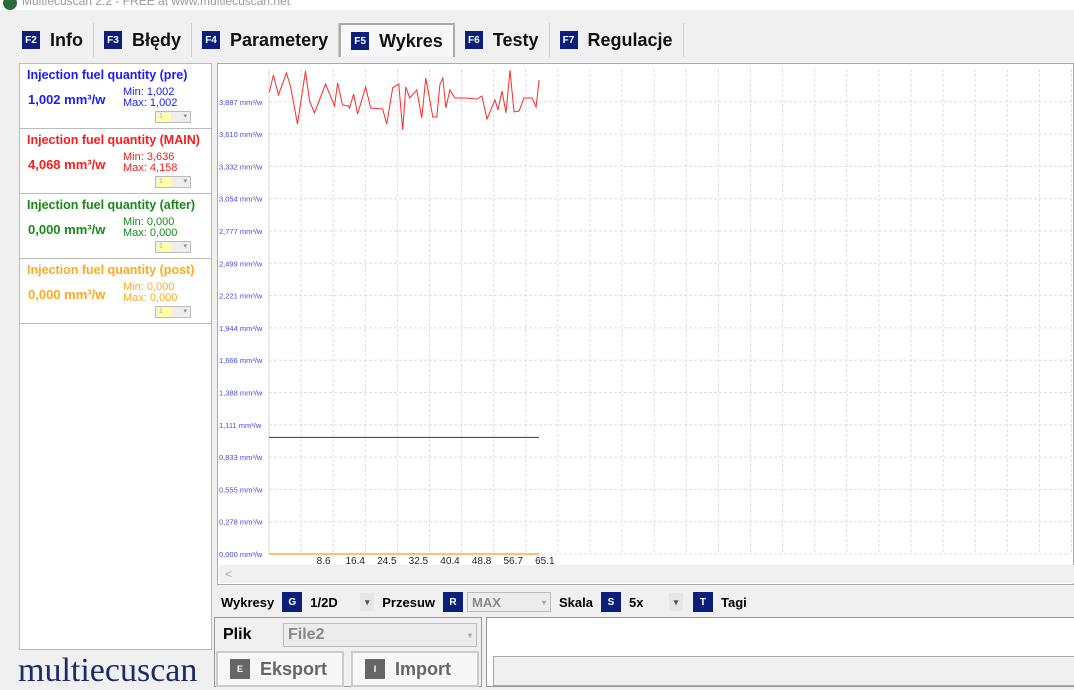 This screenshot has width=1074, height=690. What do you see at coordinates (515, 39) in the screenshot?
I see `tab-label: Testy` at bounding box center [515, 39].